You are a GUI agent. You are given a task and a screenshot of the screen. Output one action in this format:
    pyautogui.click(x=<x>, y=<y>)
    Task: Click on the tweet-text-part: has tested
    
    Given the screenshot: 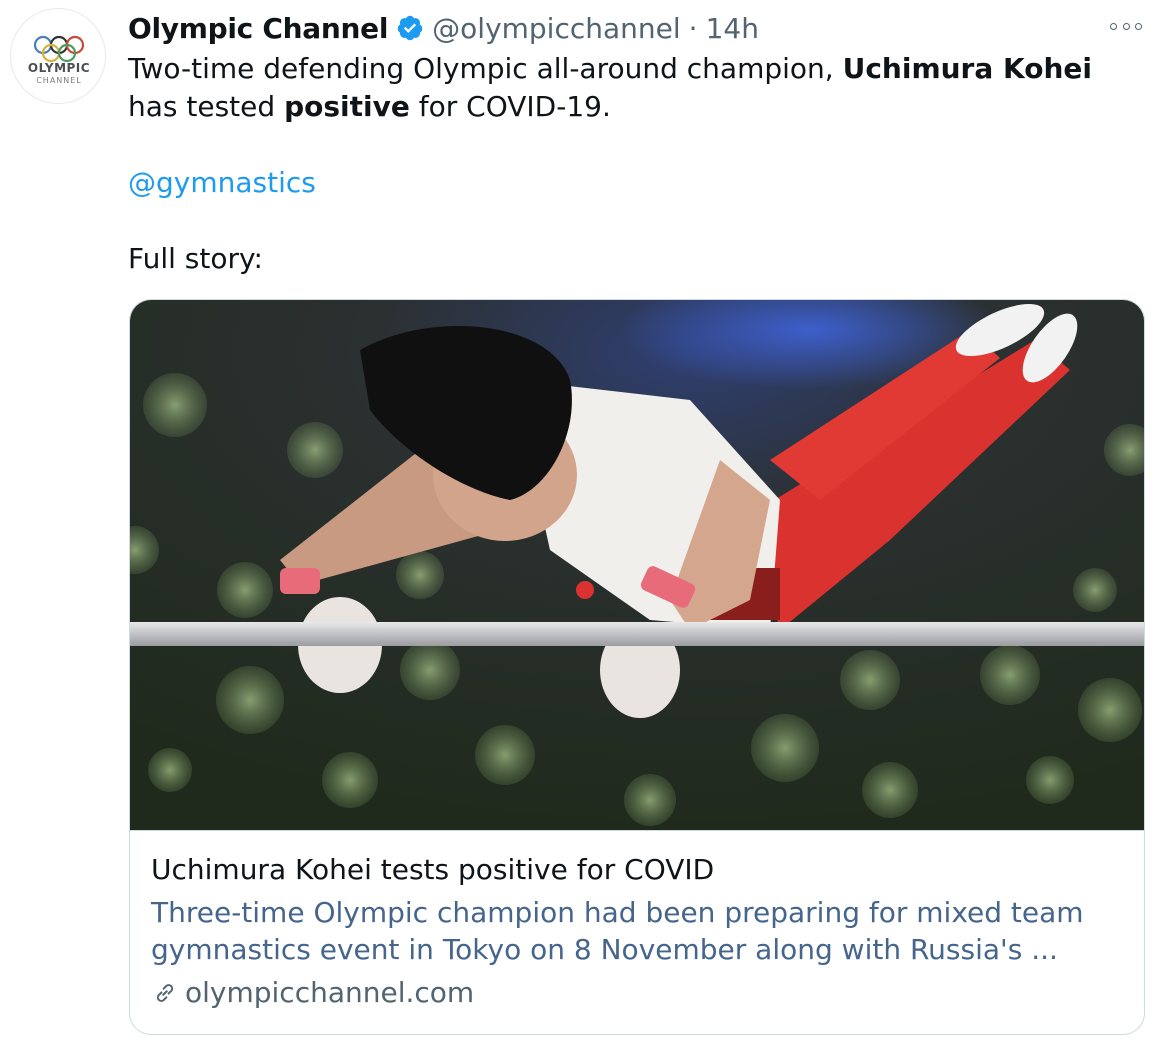 What is the action you would take?
    pyautogui.click(x=206, y=106)
    